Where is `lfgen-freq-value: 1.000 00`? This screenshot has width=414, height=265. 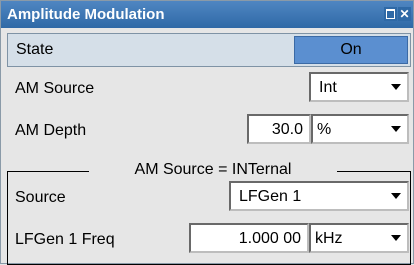
lfgen-freq-value: 1.000 00 is located at coordinates (269, 238).